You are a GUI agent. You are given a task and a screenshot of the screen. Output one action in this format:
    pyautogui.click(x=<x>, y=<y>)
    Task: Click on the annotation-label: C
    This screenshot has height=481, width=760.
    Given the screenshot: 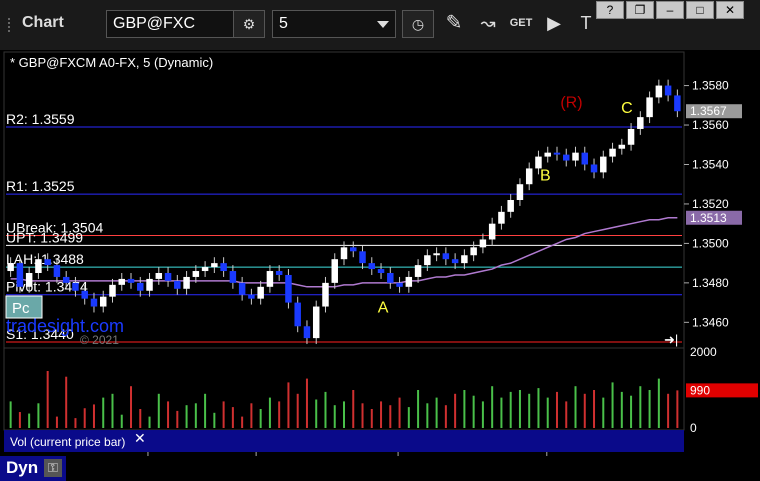 What is the action you would take?
    pyautogui.click(x=627, y=108)
    